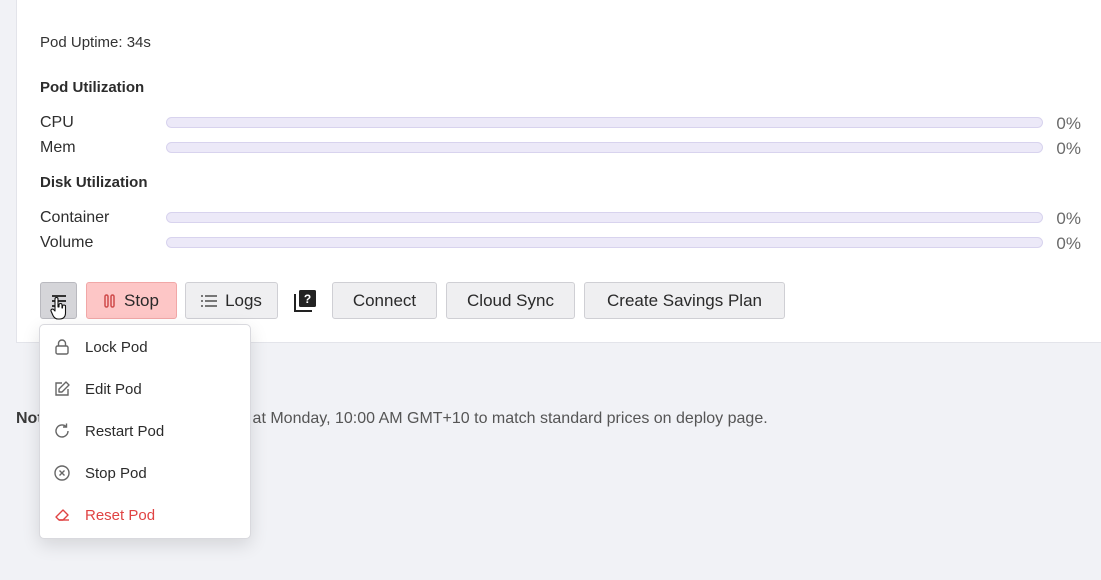 The image size is (1101, 580). I want to click on connect-button-label: Connect, so click(384, 300).